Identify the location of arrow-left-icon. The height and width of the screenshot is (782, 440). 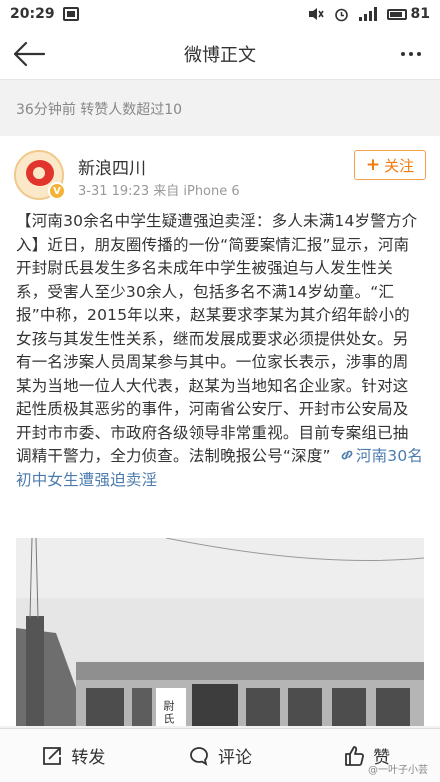
(29, 54).